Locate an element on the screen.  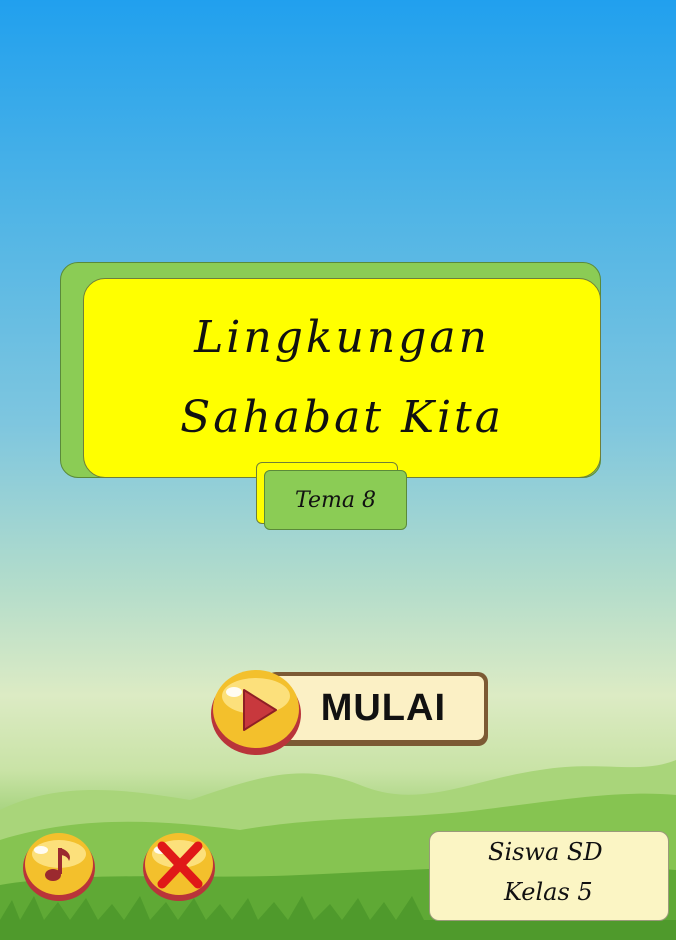
theme-badge-label: Tema 8 is located at coordinates (335, 500).